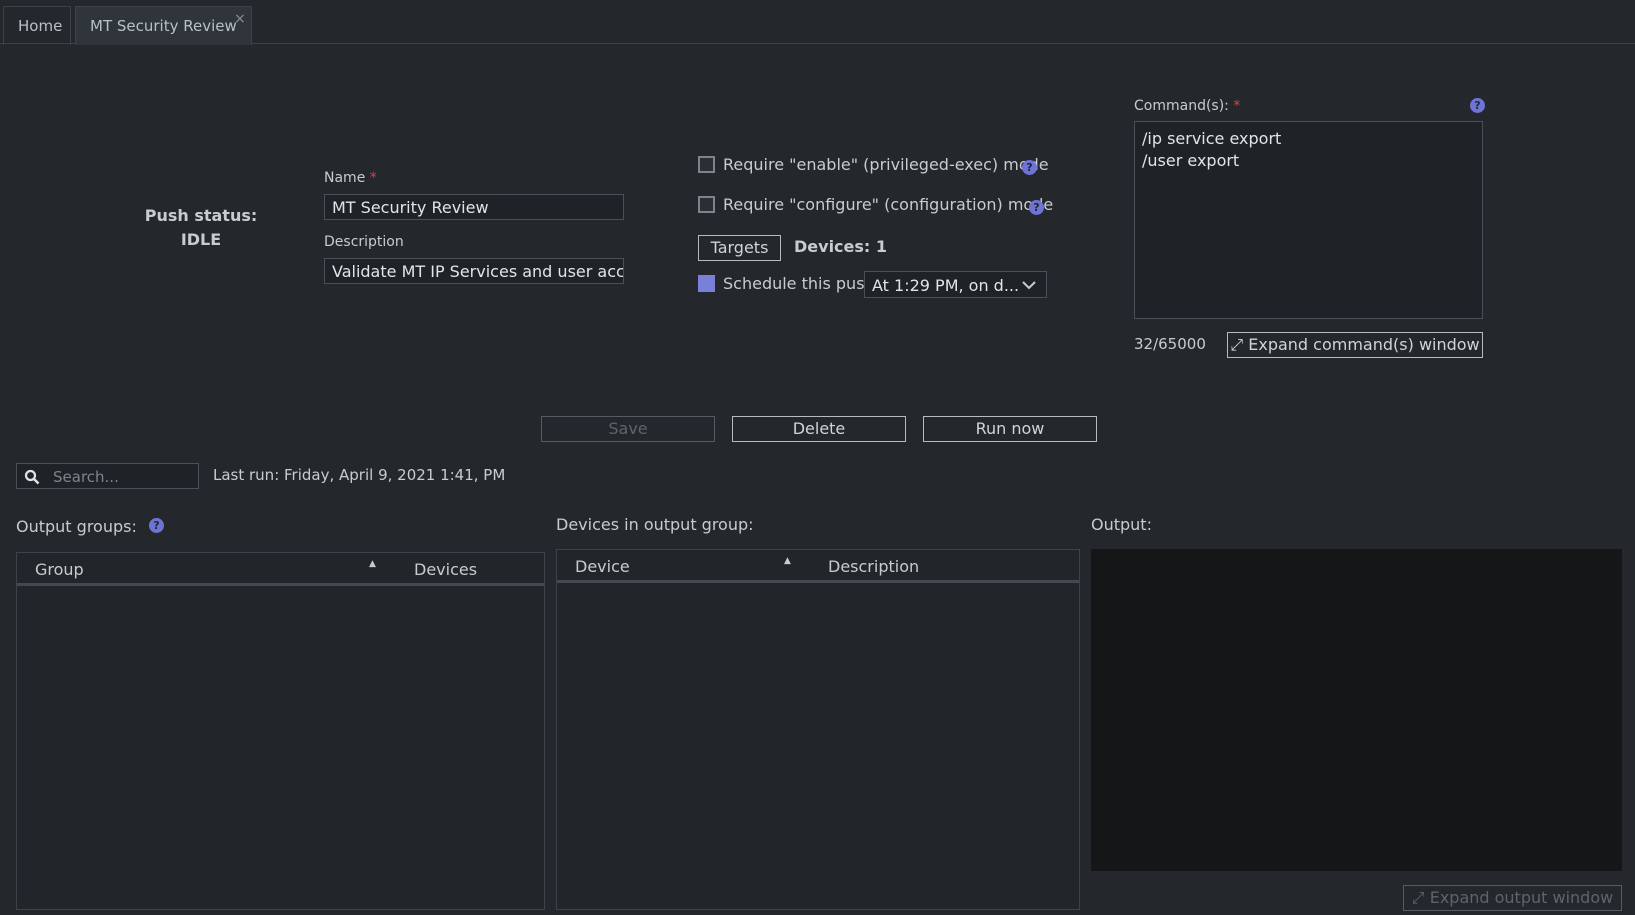 Image resolution: width=1635 pixels, height=915 pixels. Describe the element at coordinates (799, 283) in the screenshot. I see `schedule-label: Schedule this push` at that location.